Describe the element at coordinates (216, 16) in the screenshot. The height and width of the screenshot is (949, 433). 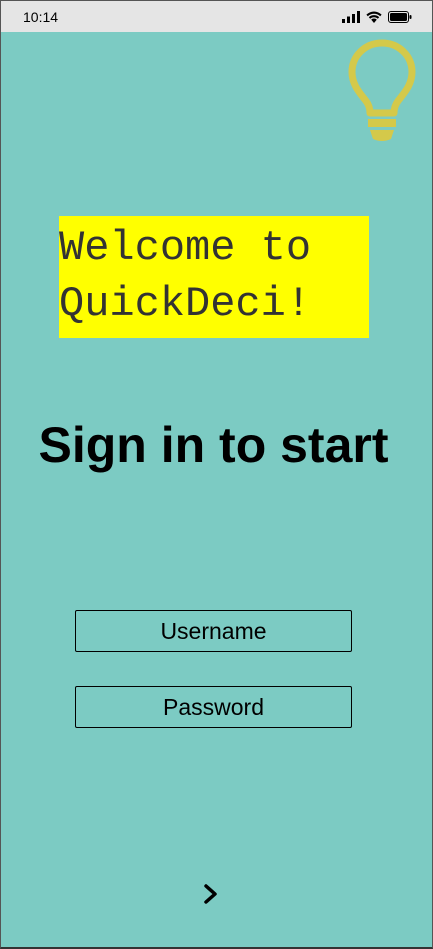
I see `status-bar: 10:14` at that location.